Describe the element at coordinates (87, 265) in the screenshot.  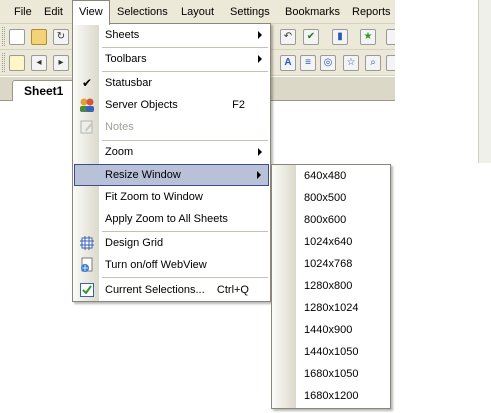
I see `webview-page-icon` at that location.